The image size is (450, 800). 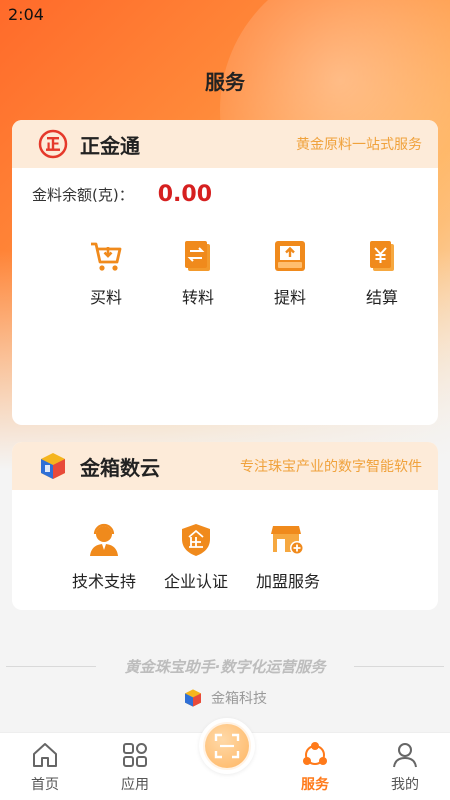 What do you see at coordinates (195, 581) in the screenshot?
I see `enterprise-cert-label: 企业认证` at bounding box center [195, 581].